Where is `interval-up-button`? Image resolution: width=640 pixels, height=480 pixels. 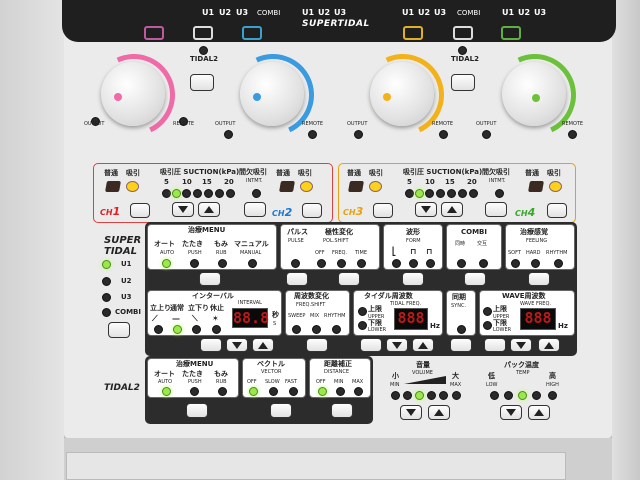 interval-up-button is located at coordinates (263, 345).